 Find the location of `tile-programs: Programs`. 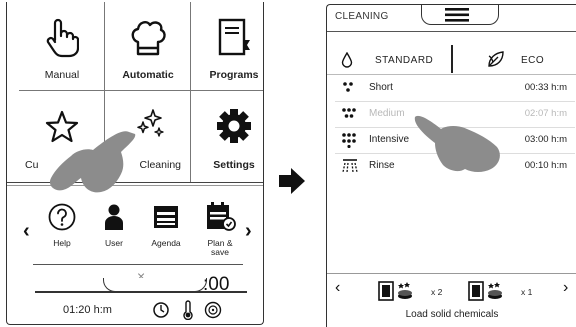

tile-programs: Programs is located at coordinates (227, 45).